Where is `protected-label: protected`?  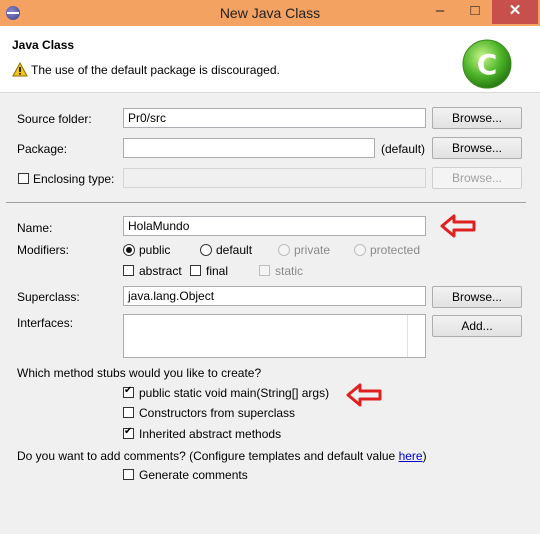
protected-label: protected is located at coordinates (395, 250).